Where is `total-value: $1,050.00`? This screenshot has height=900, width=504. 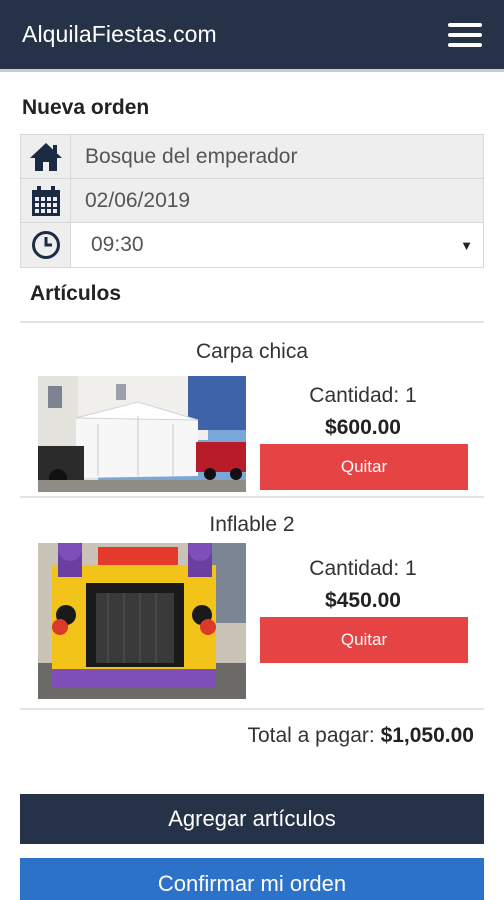 total-value: $1,050.00 is located at coordinates (427, 735).